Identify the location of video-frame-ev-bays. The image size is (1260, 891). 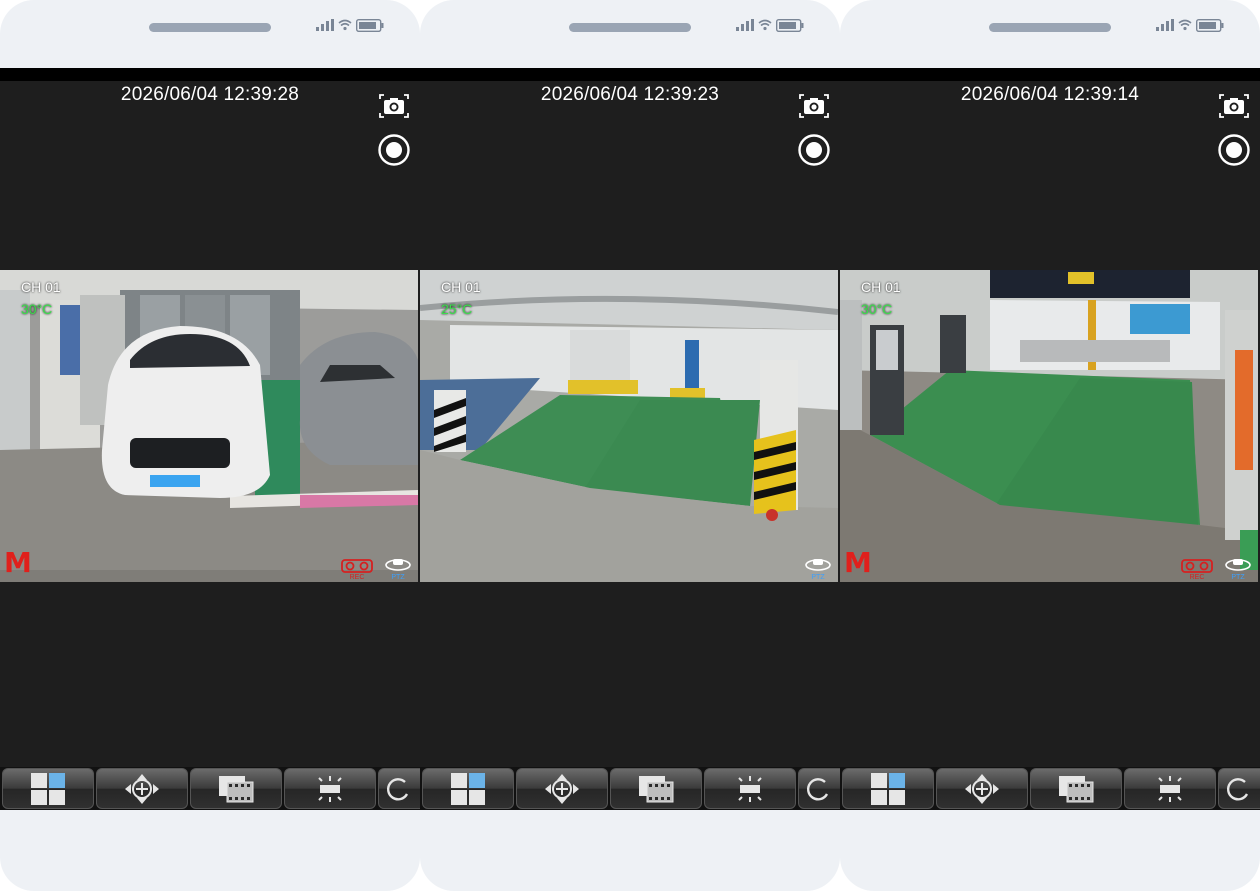
(629, 426).